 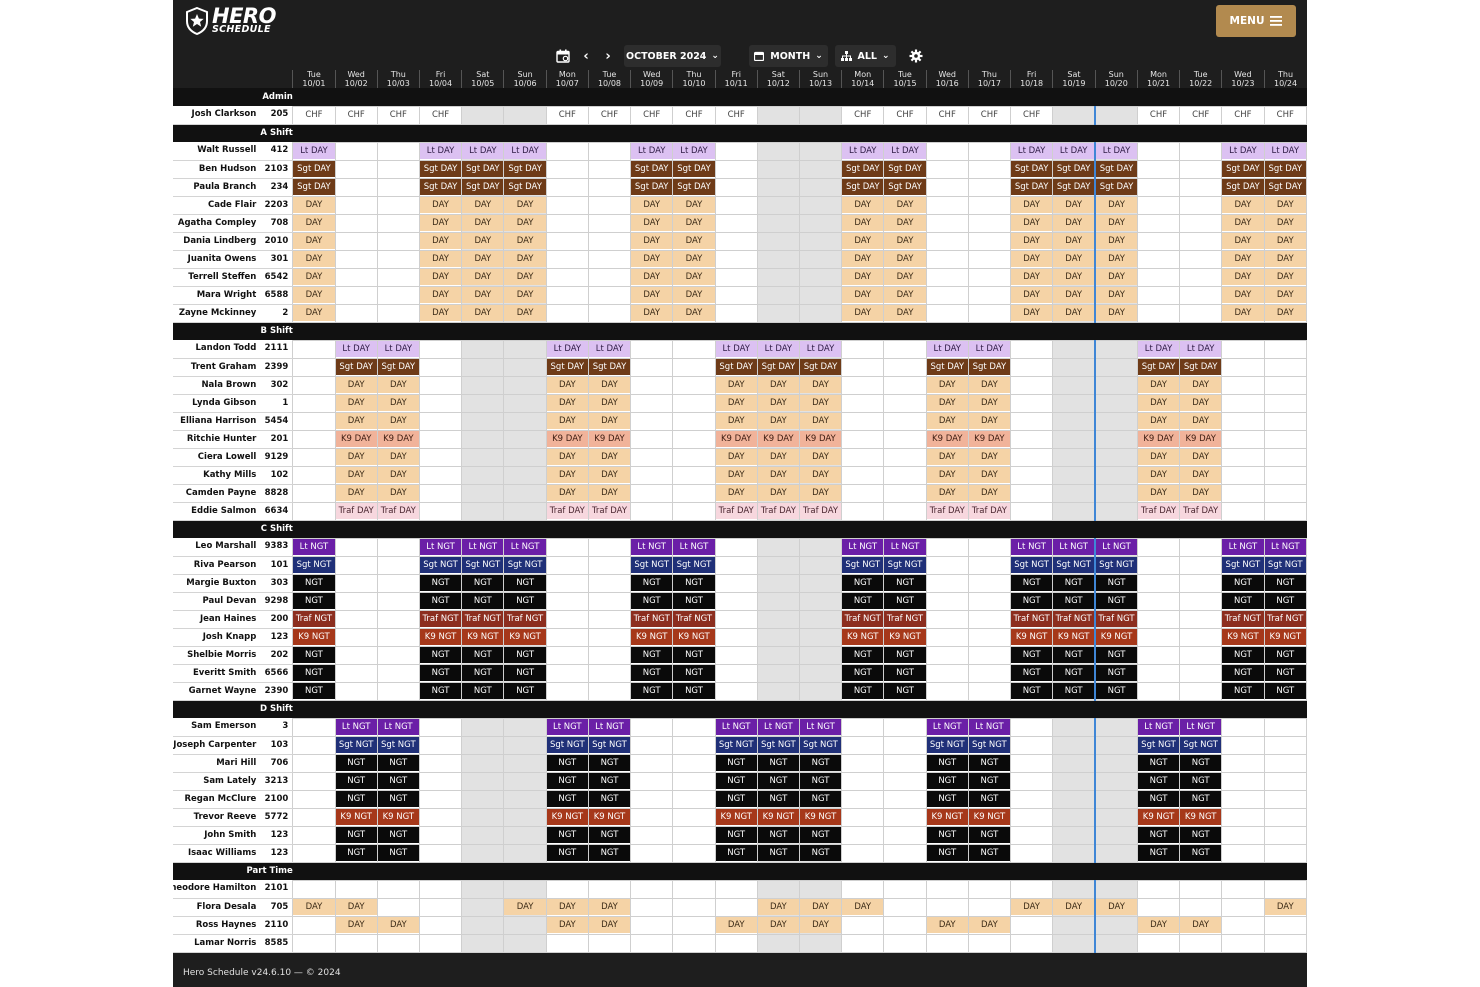 What do you see at coordinates (233, 889) in the screenshot?
I see `employee-cell: Theodore Hamilton 2101` at bounding box center [233, 889].